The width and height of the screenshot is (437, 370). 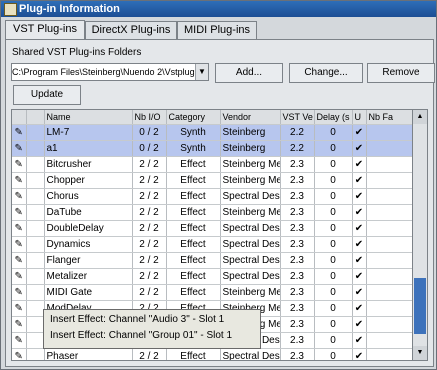 I want to click on scroll-down-icon: ▼, so click(x=420, y=353).